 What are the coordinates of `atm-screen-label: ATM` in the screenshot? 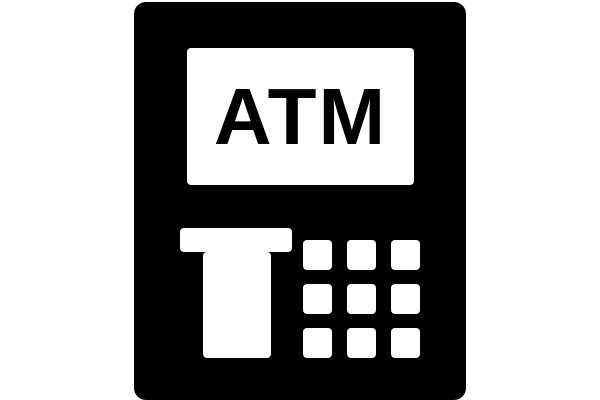 It's located at (300, 116).